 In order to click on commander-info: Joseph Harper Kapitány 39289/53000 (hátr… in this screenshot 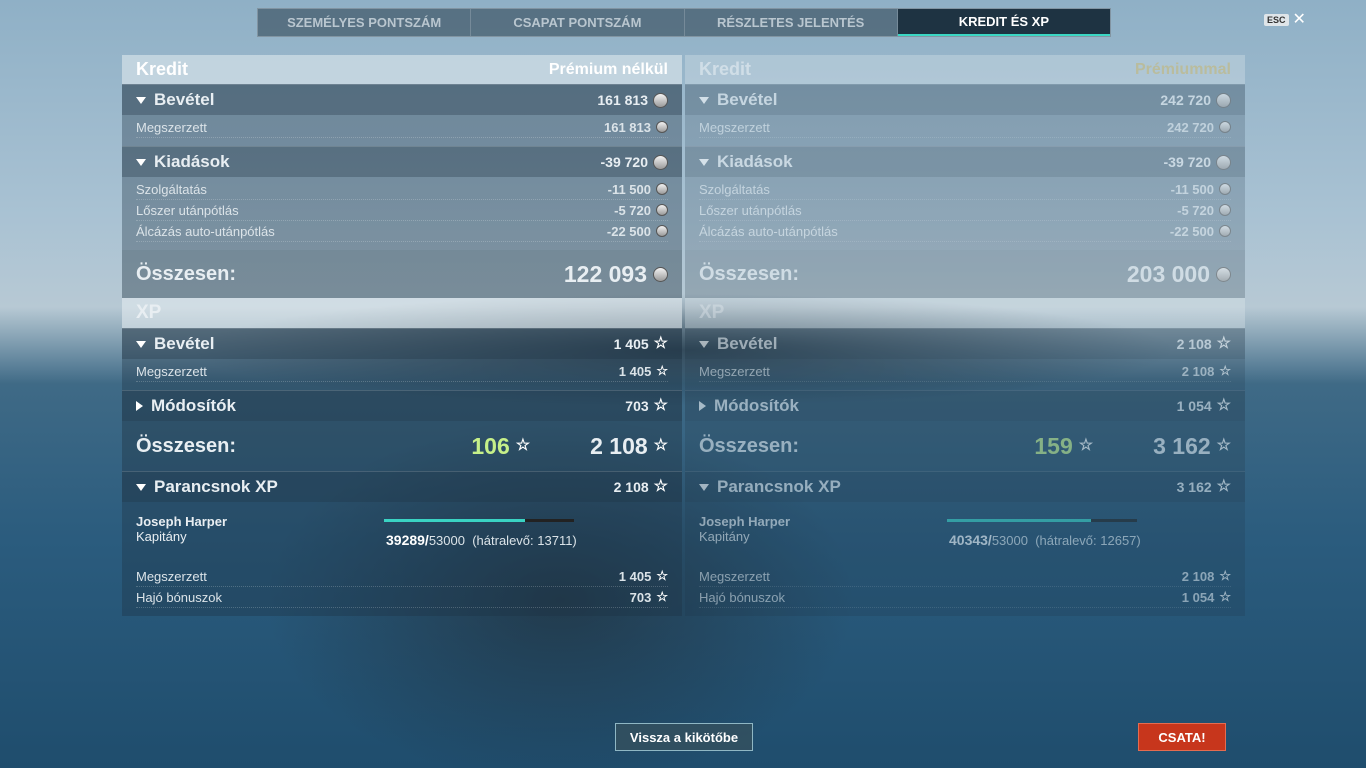, I will do `click(402, 533)`.